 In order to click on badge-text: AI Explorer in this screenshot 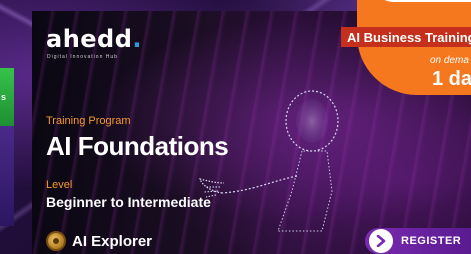, I will do `click(112, 241)`.